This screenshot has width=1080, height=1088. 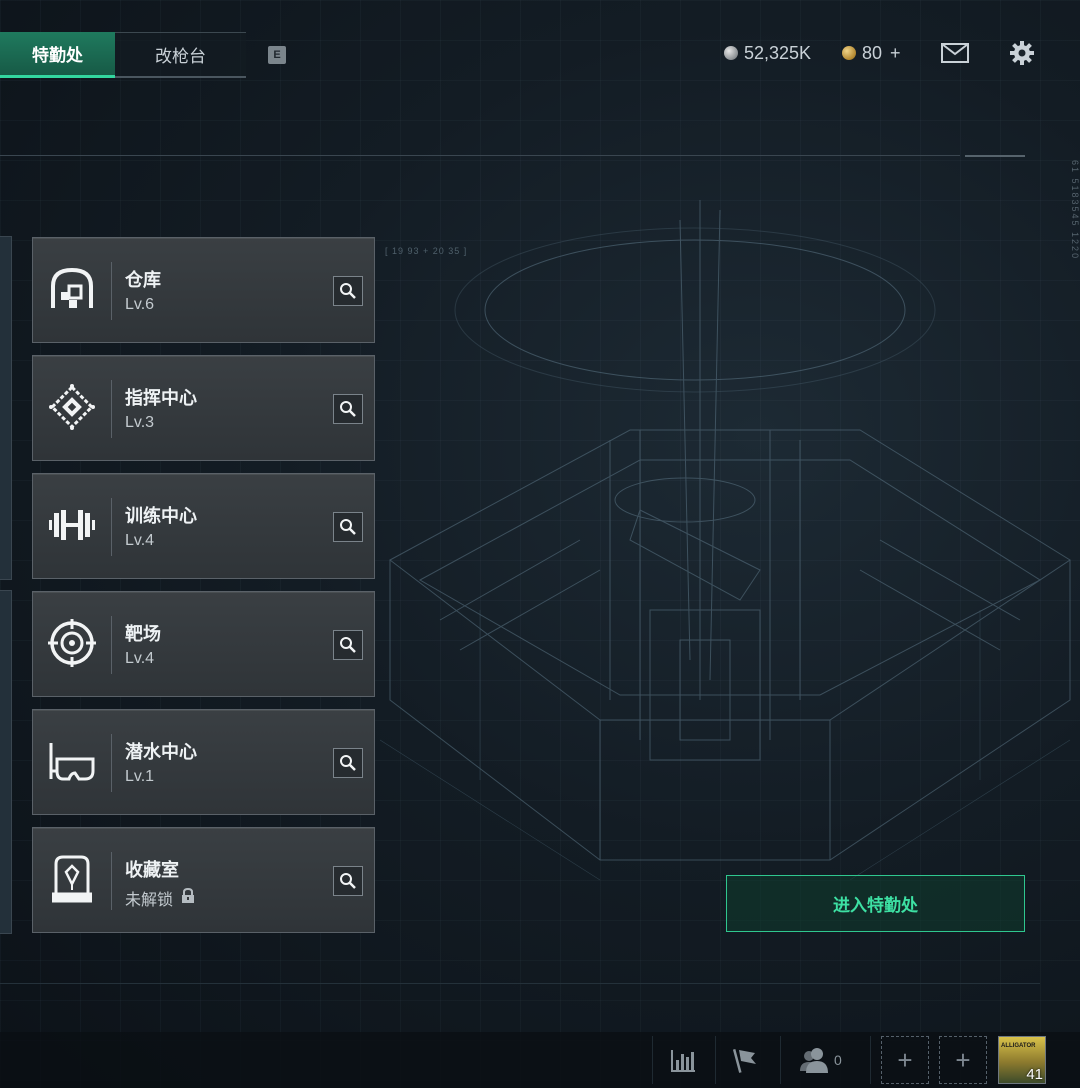 I want to click on facility-name: 靶场, so click(x=143, y=634).